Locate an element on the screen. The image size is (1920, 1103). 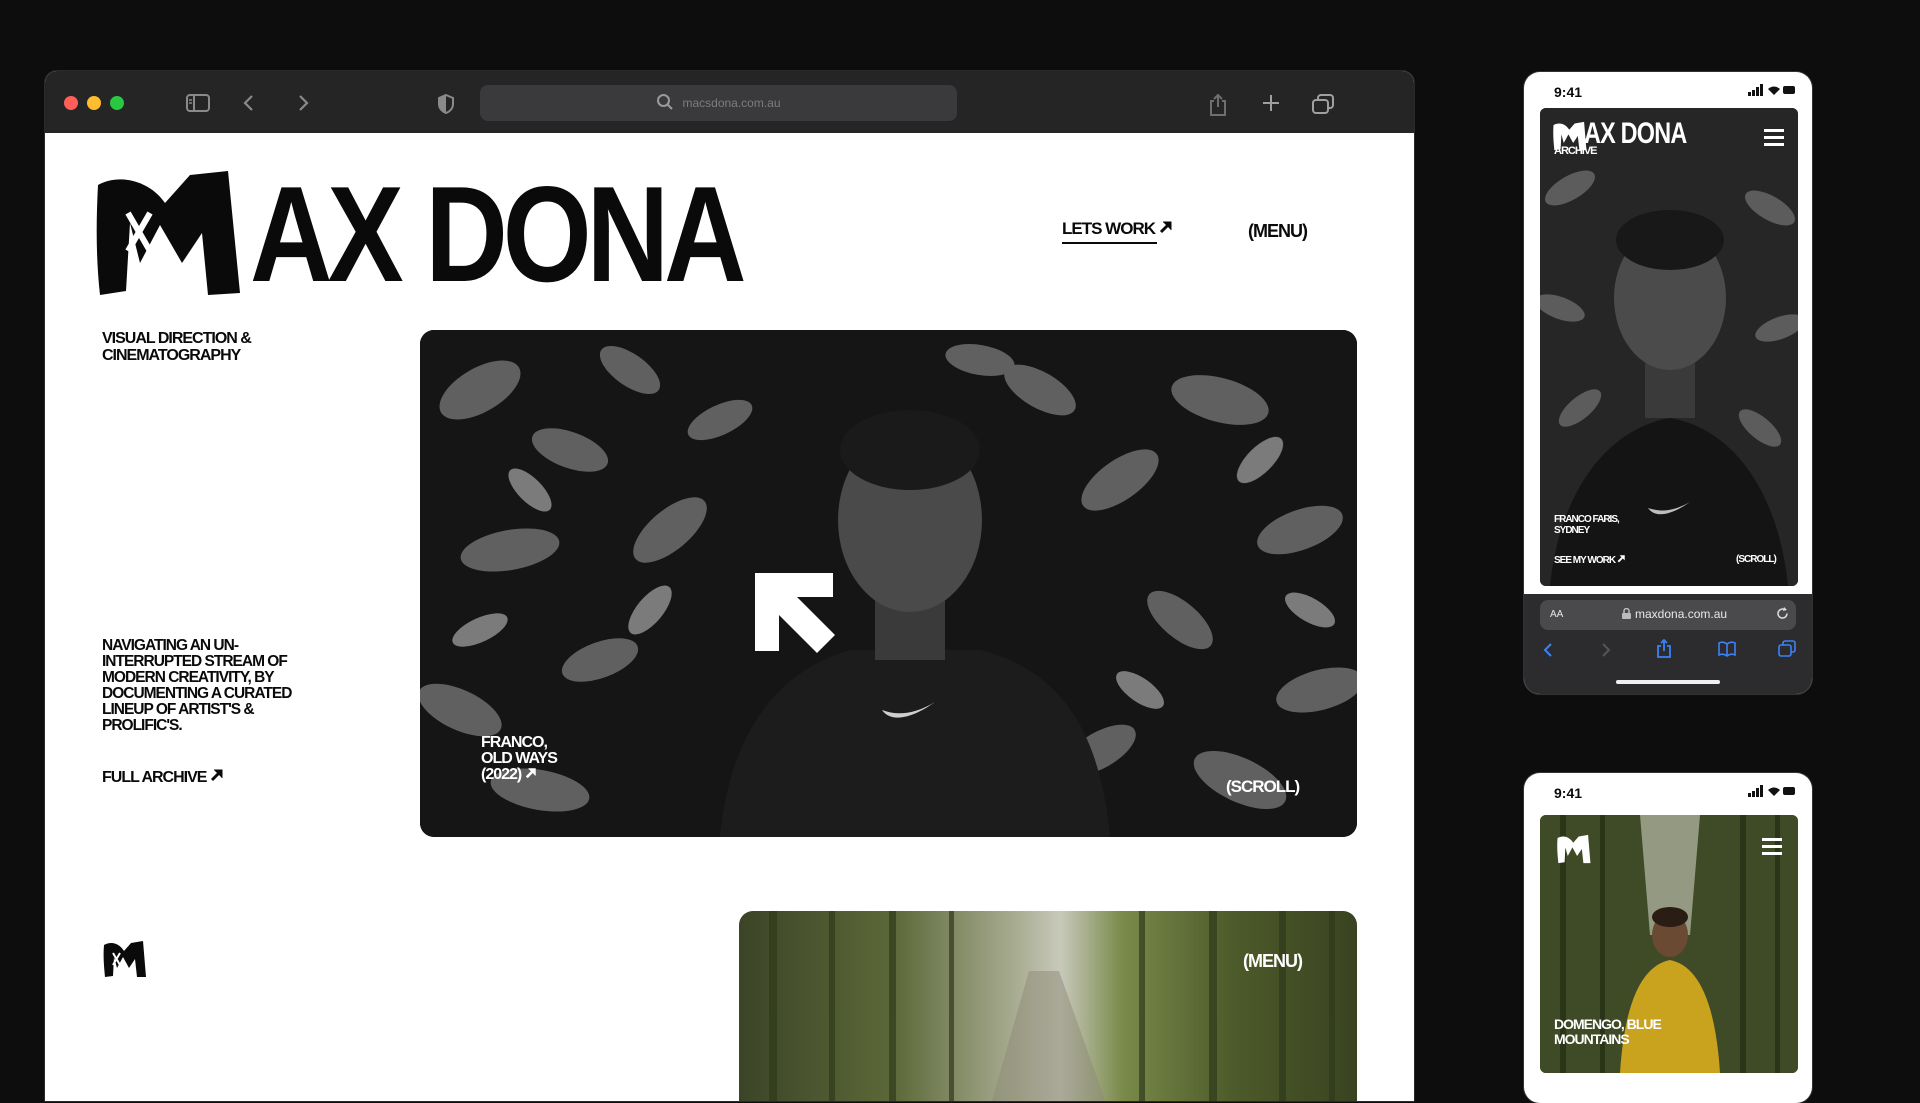
reload-icon is located at coordinates (1782, 615).